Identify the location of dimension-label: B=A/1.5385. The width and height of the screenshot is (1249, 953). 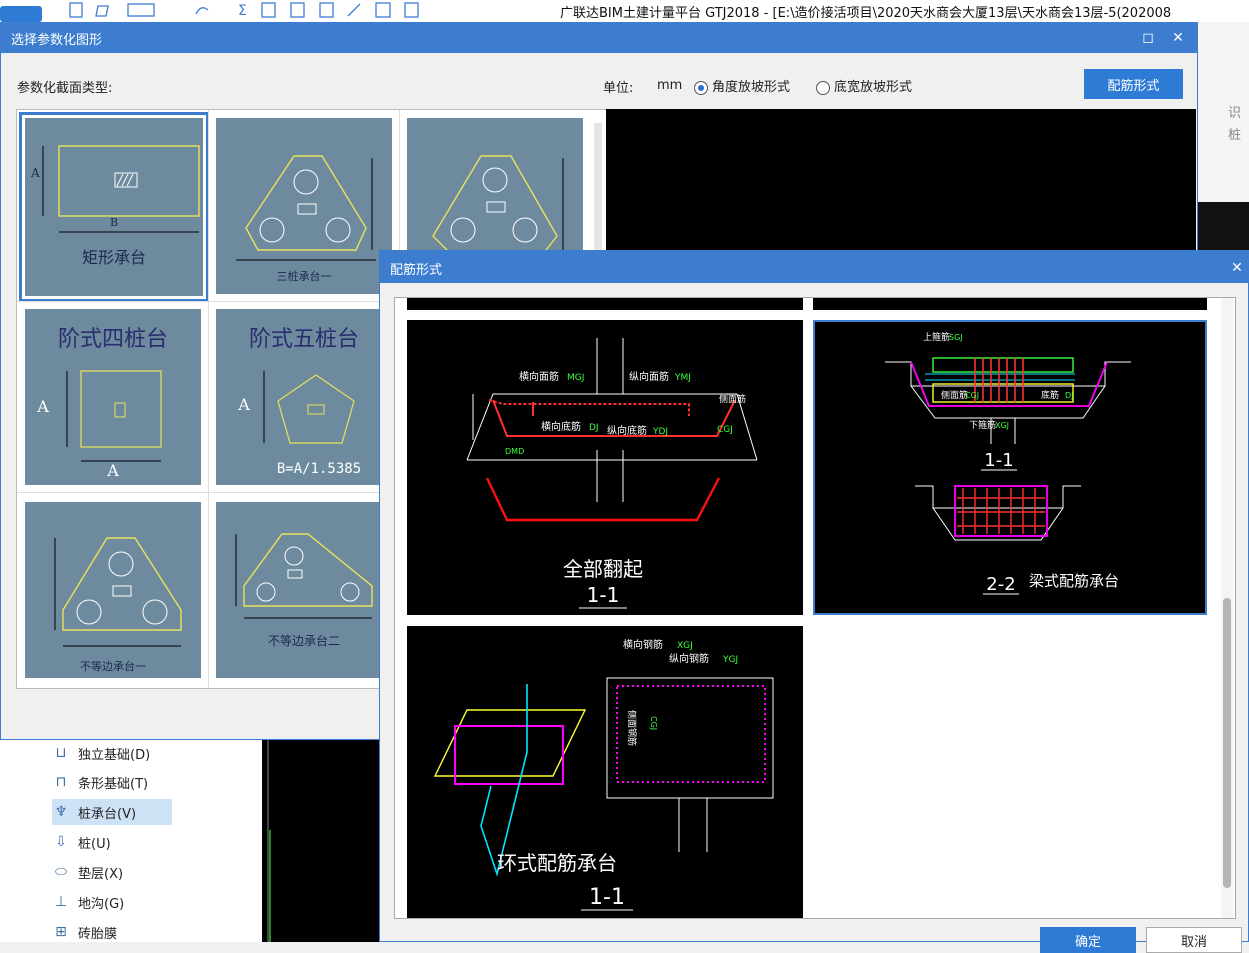
(319, 469).